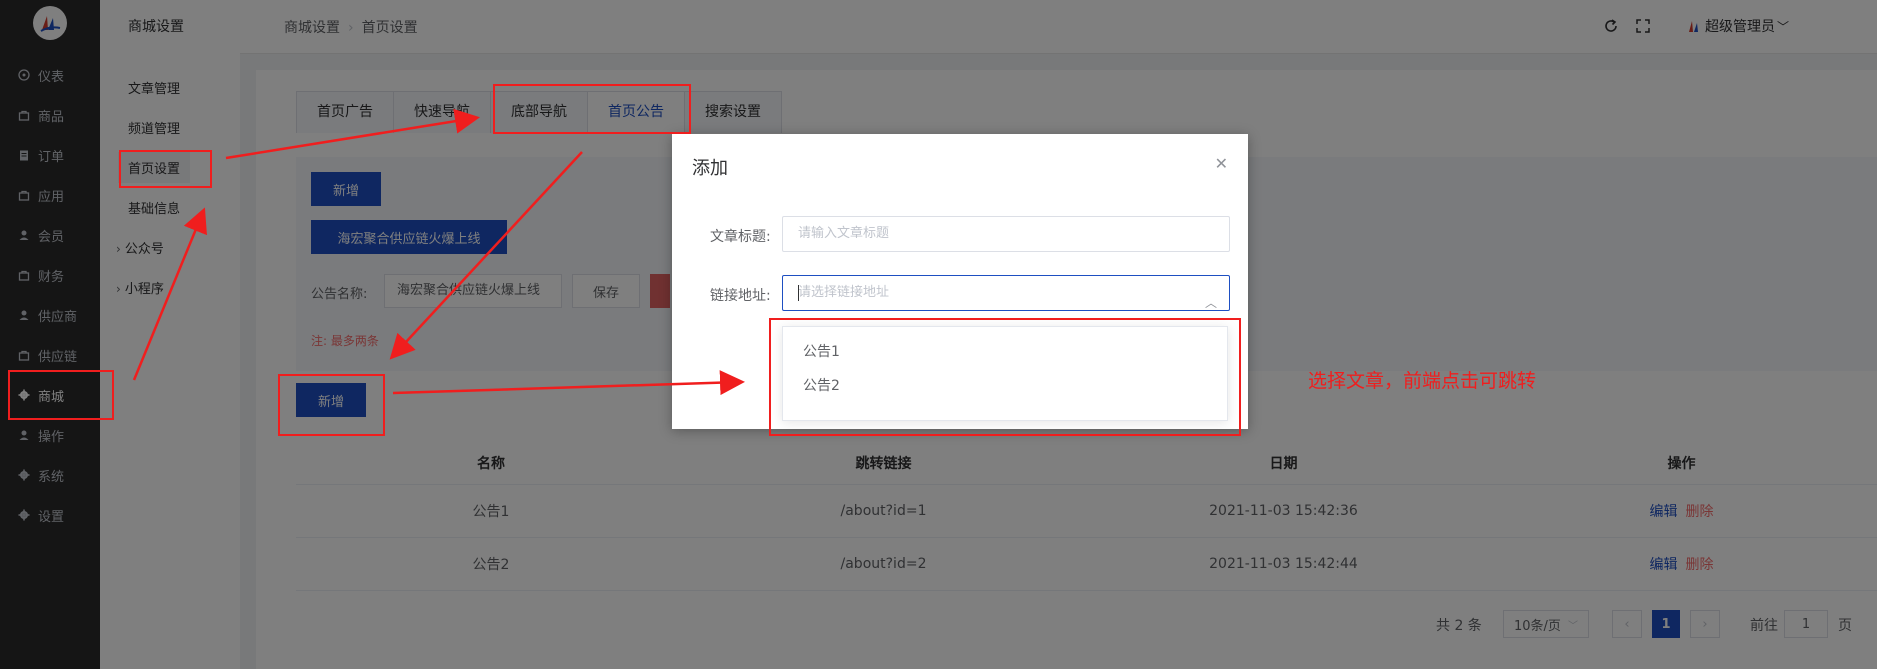 Image resolution: width=1877 pixels, height=669 pixels. I want to click on arrow-add-to-dropdown, so click(568, 383).